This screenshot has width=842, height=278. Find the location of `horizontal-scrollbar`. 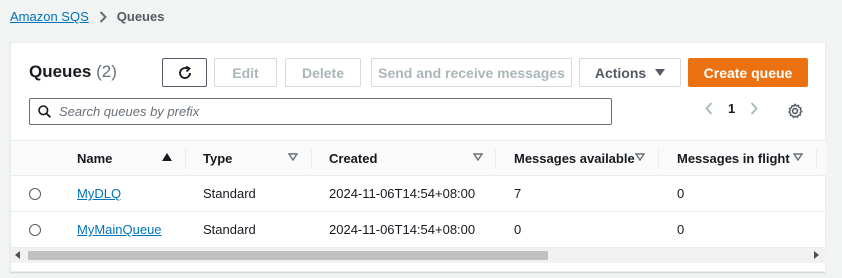

horizontal-scrollbar is located at coordinates (418, 255).